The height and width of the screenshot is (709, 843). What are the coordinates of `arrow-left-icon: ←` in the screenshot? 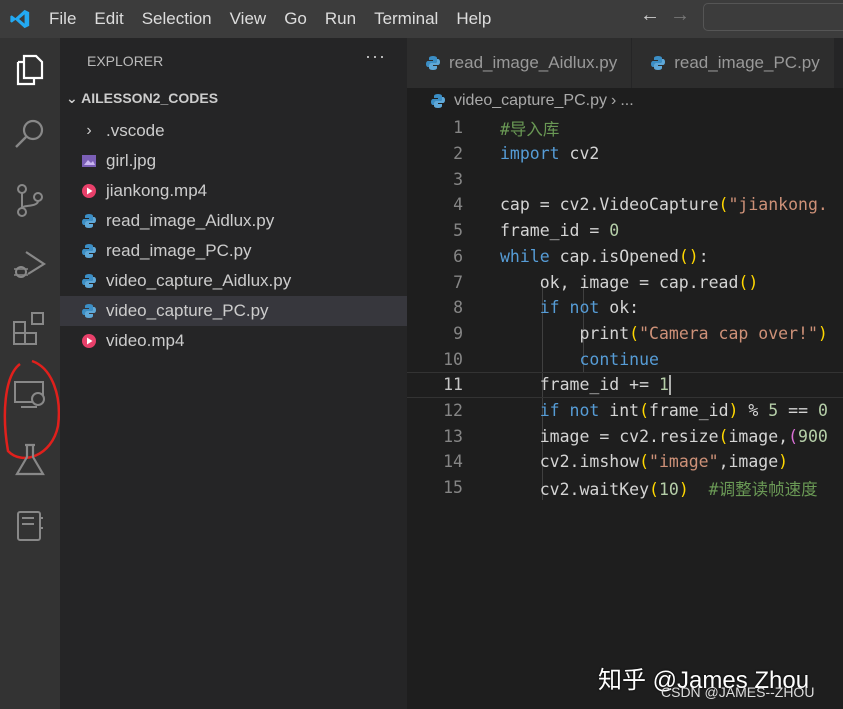 It's located at (650, 15).